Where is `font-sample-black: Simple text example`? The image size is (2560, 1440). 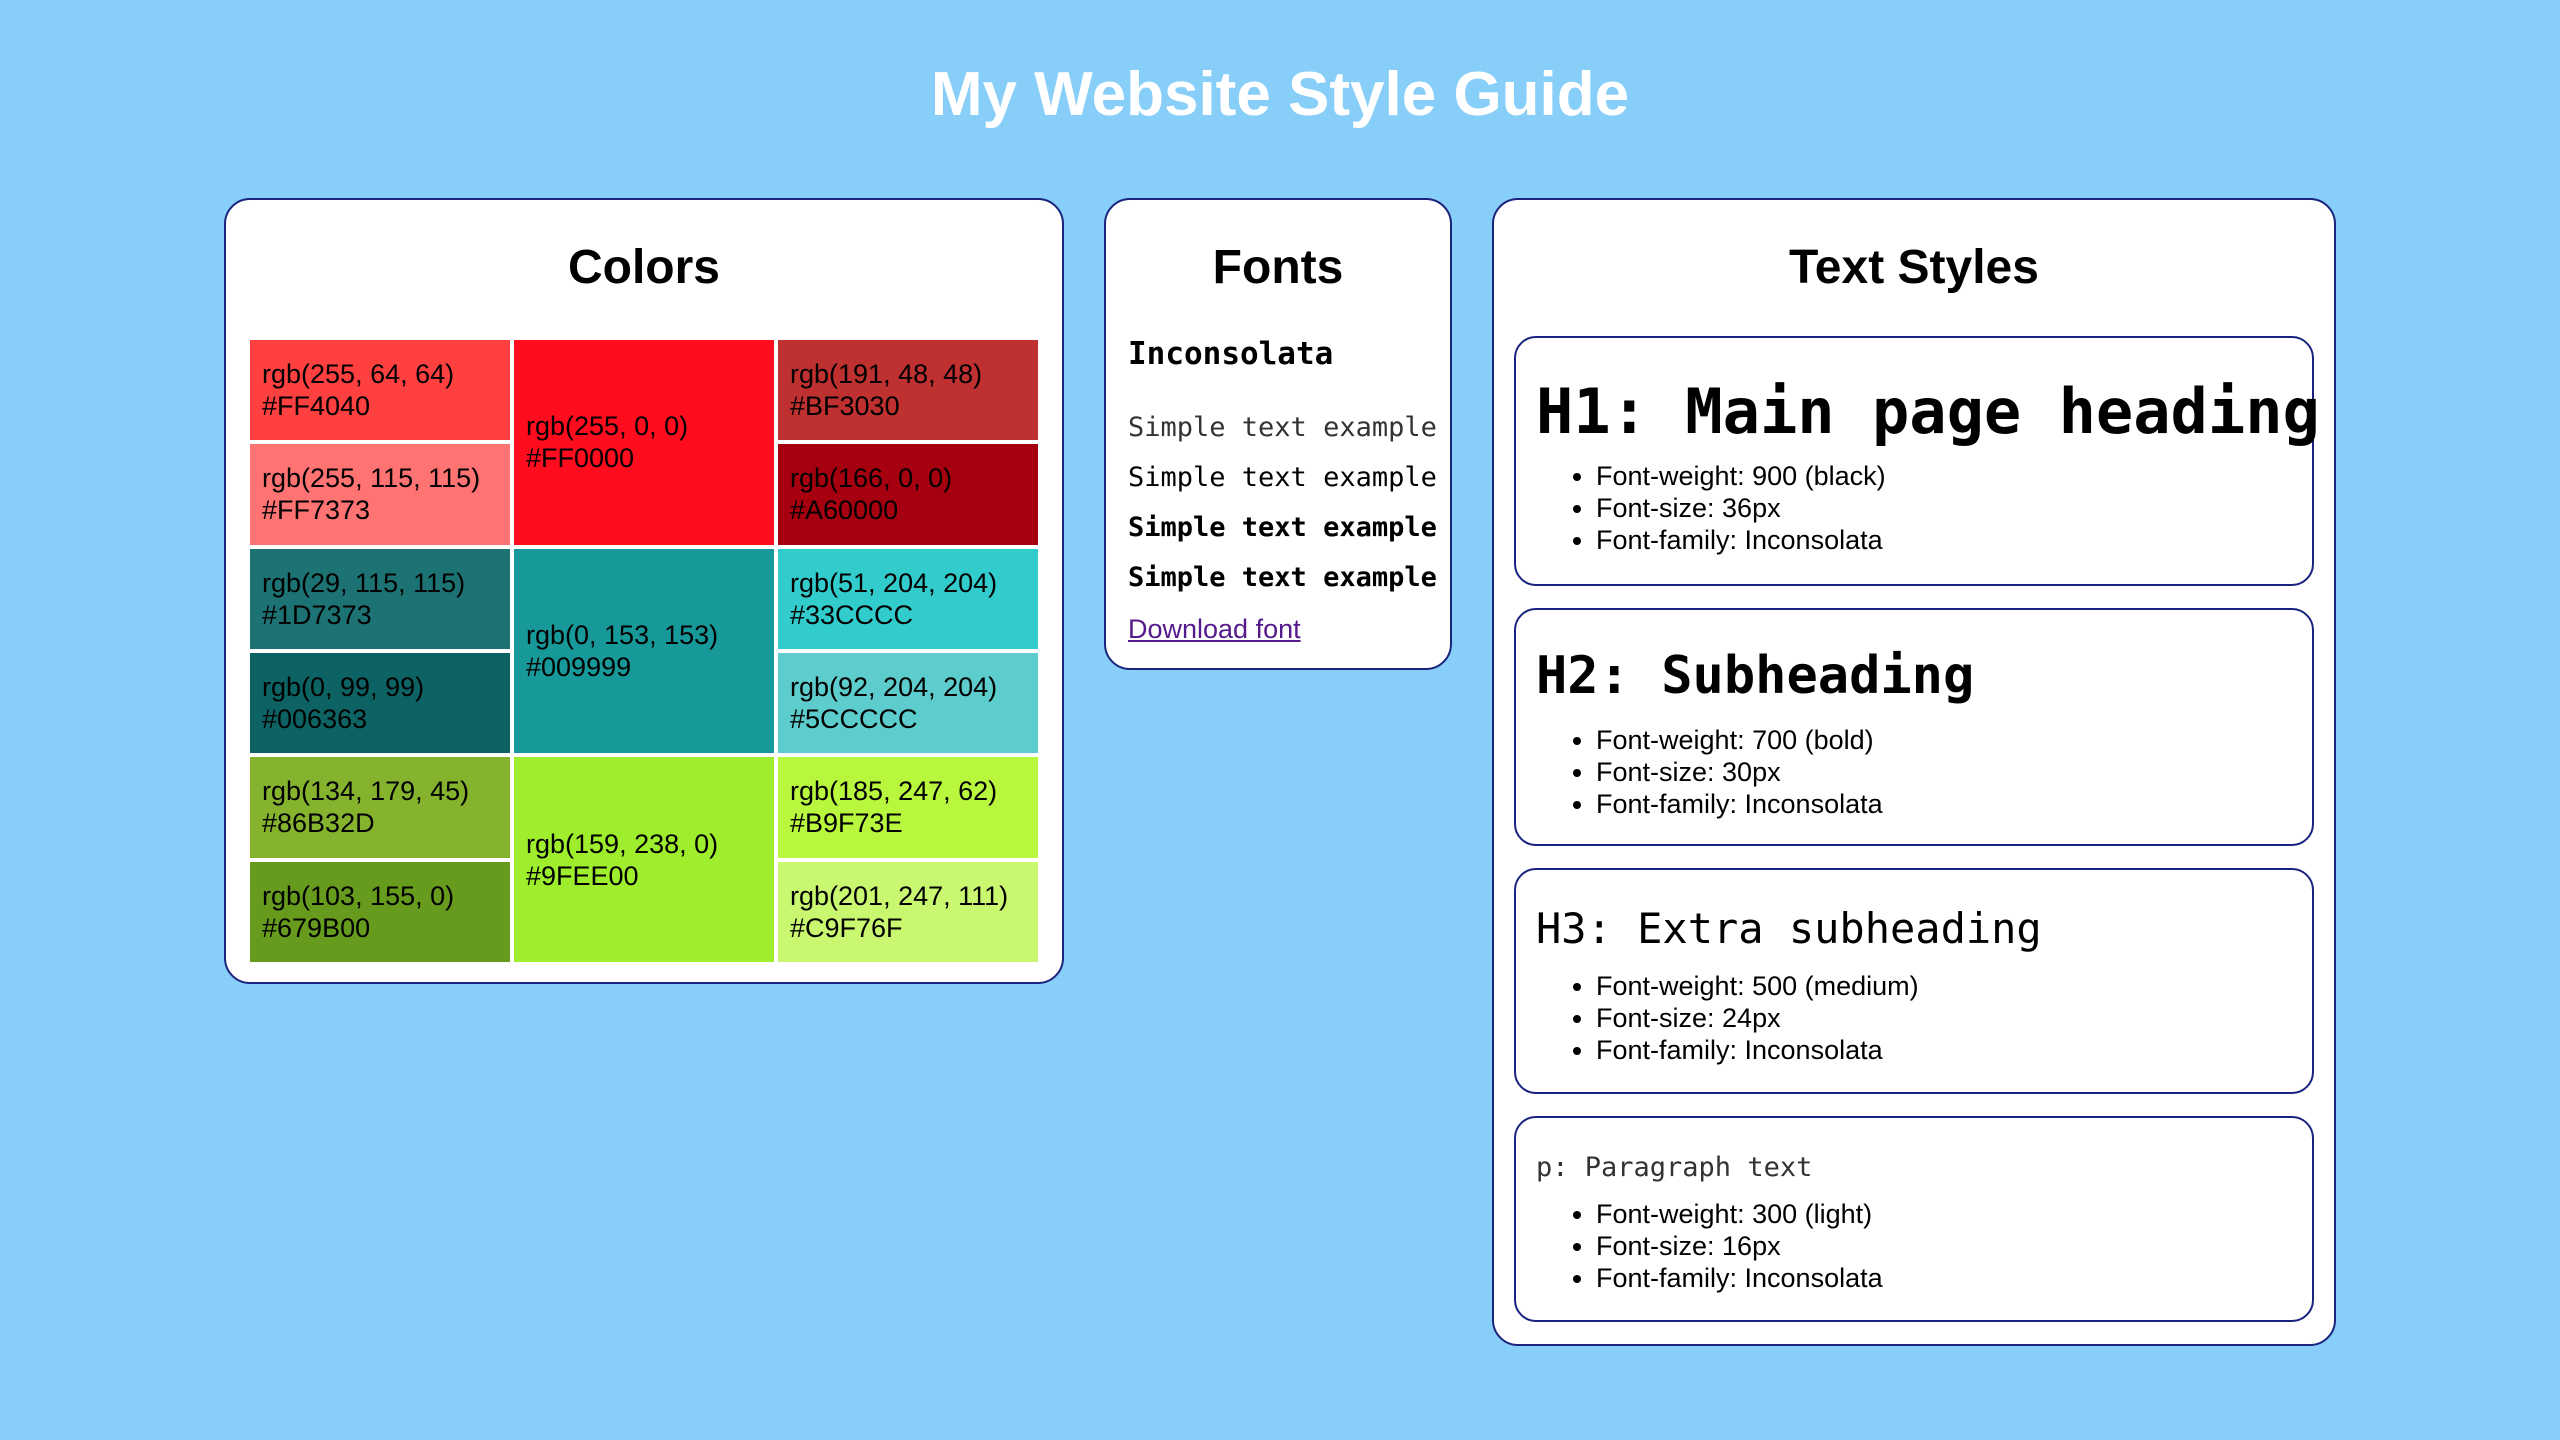 font-sample-black: Simple text example is located at coordinates (1282, 577).